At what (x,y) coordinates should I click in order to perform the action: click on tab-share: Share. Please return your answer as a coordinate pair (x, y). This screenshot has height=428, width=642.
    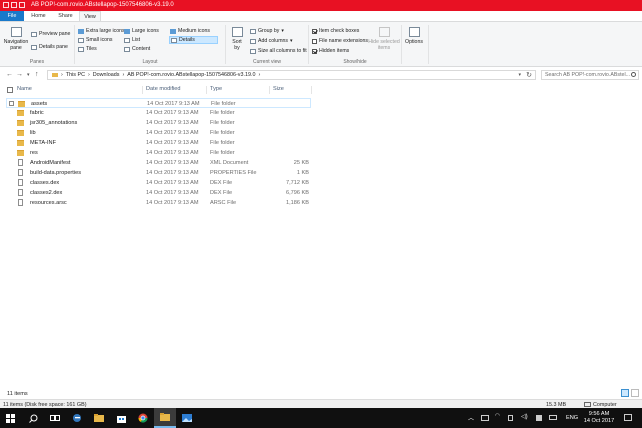
    Looking at the image, I should click on (65, 16).